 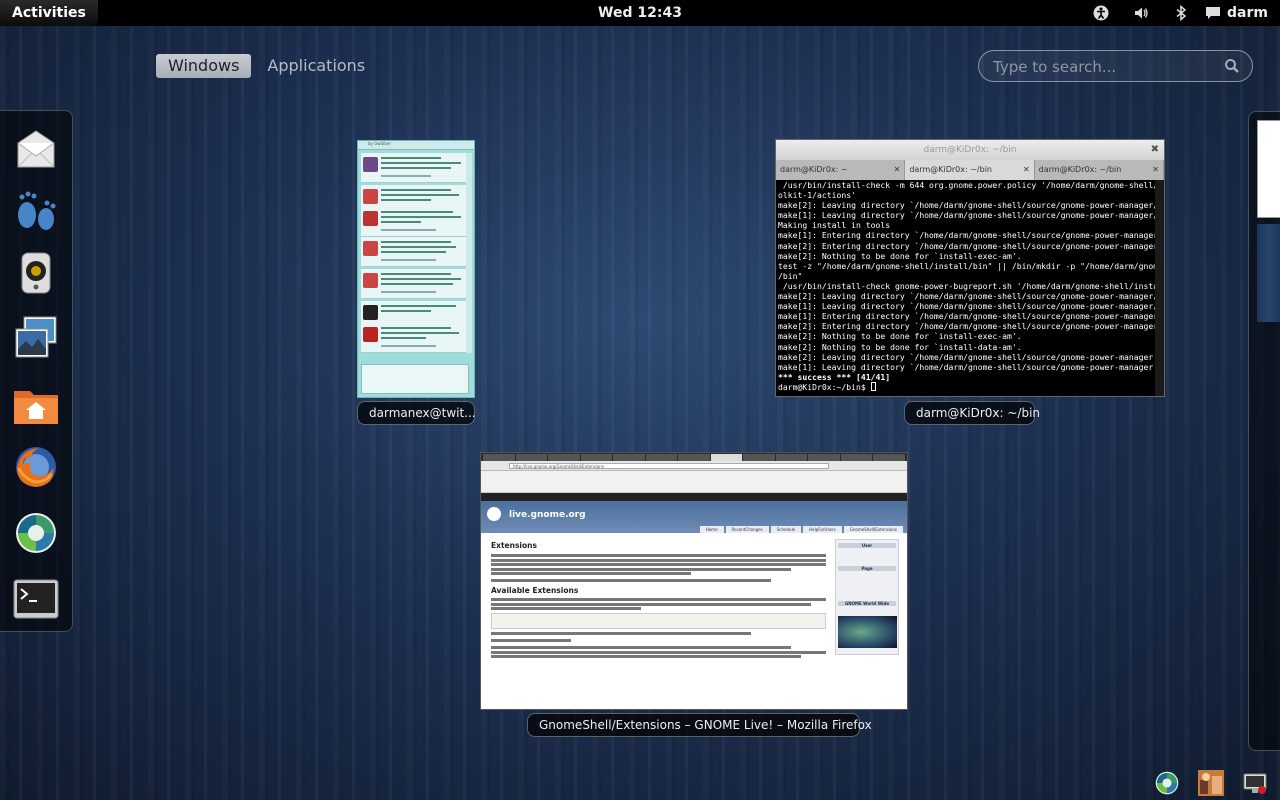 What do you see at coordinates (1154, 149) in the screenshot?
I see `close-icon: ✖` at bounding box center [1154, 149].